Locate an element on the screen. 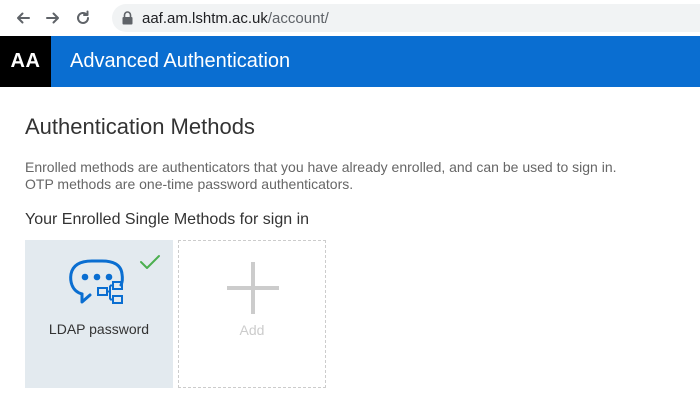 The height and width of the screenshot is (400, 700). forward-arrow-icon is located at coordinates (52, 18).